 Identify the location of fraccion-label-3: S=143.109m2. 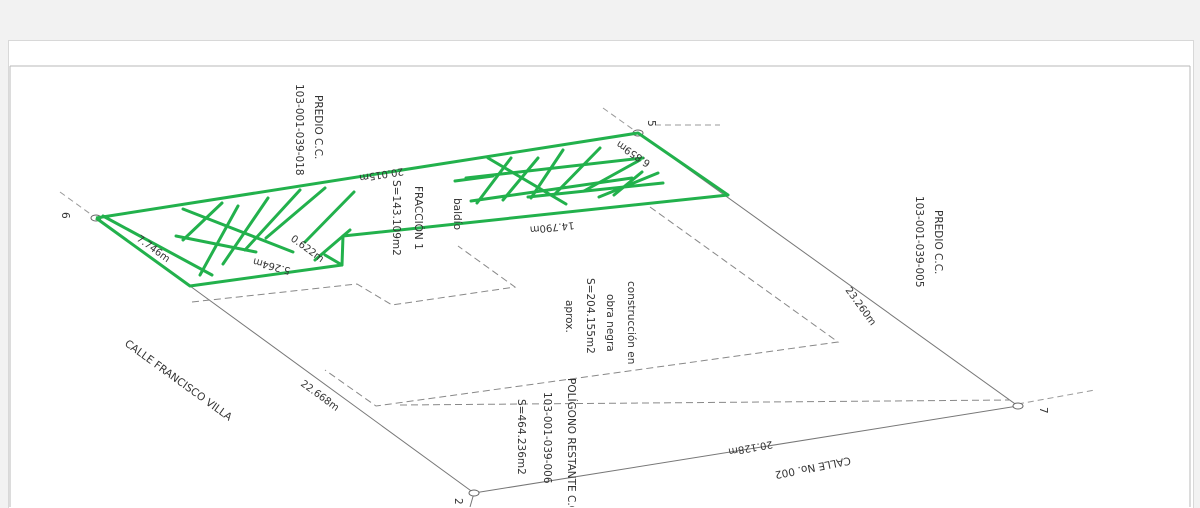
(396, 218).